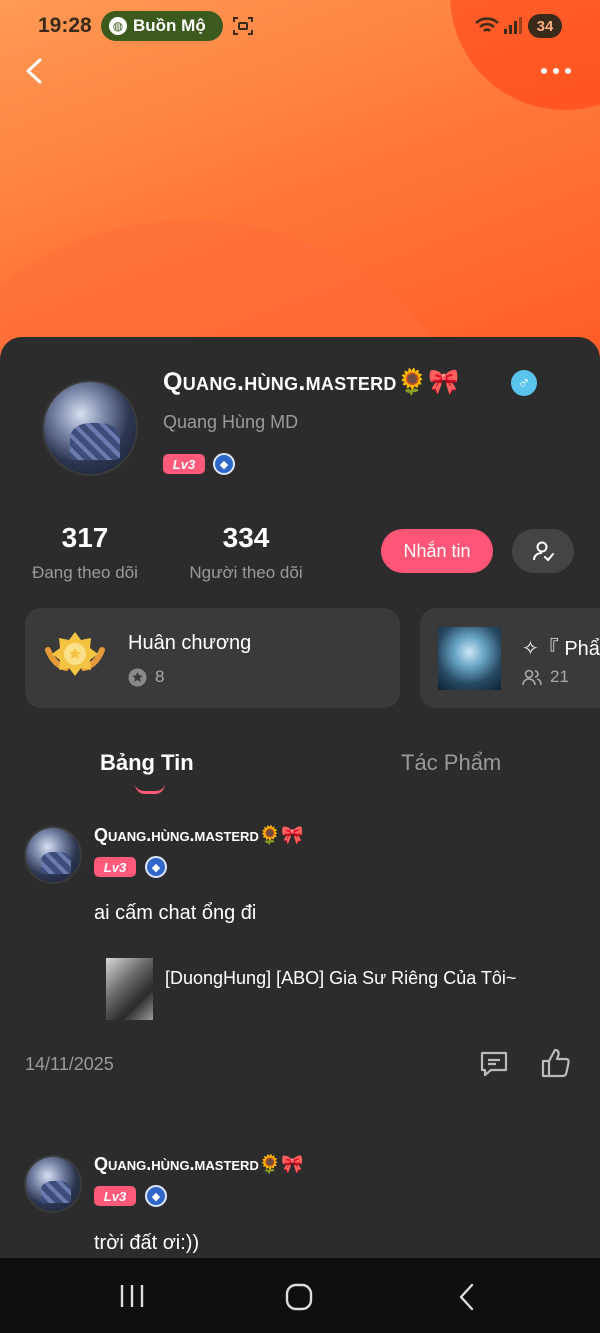 Image resolution: width=600 pixels, height=1333 pixels. What do you see at coordinates (467, 1297) in the screenshot?
I see `back-nav-icon` at bounding box center [467, 1297].